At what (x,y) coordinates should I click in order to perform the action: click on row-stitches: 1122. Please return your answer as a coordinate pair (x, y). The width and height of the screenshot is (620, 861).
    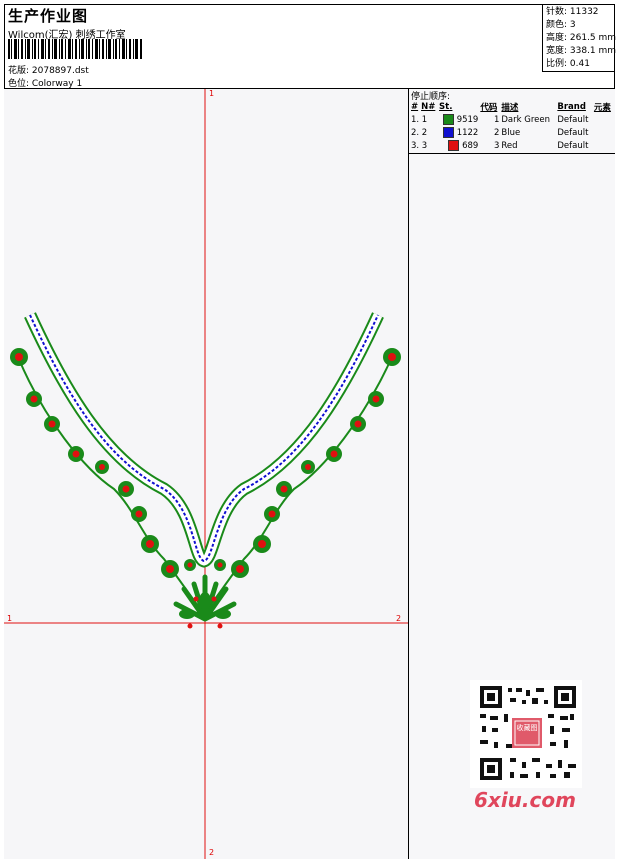
    Looking at the image, I should click on (458, 132).